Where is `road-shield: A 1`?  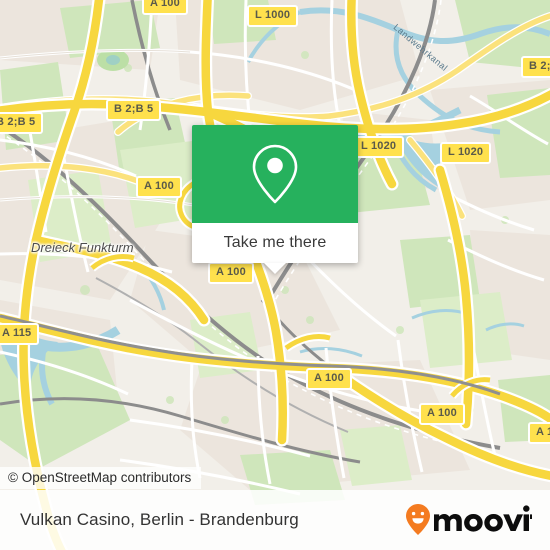
road-shield: A 1 is located at coordinates (539, 433).